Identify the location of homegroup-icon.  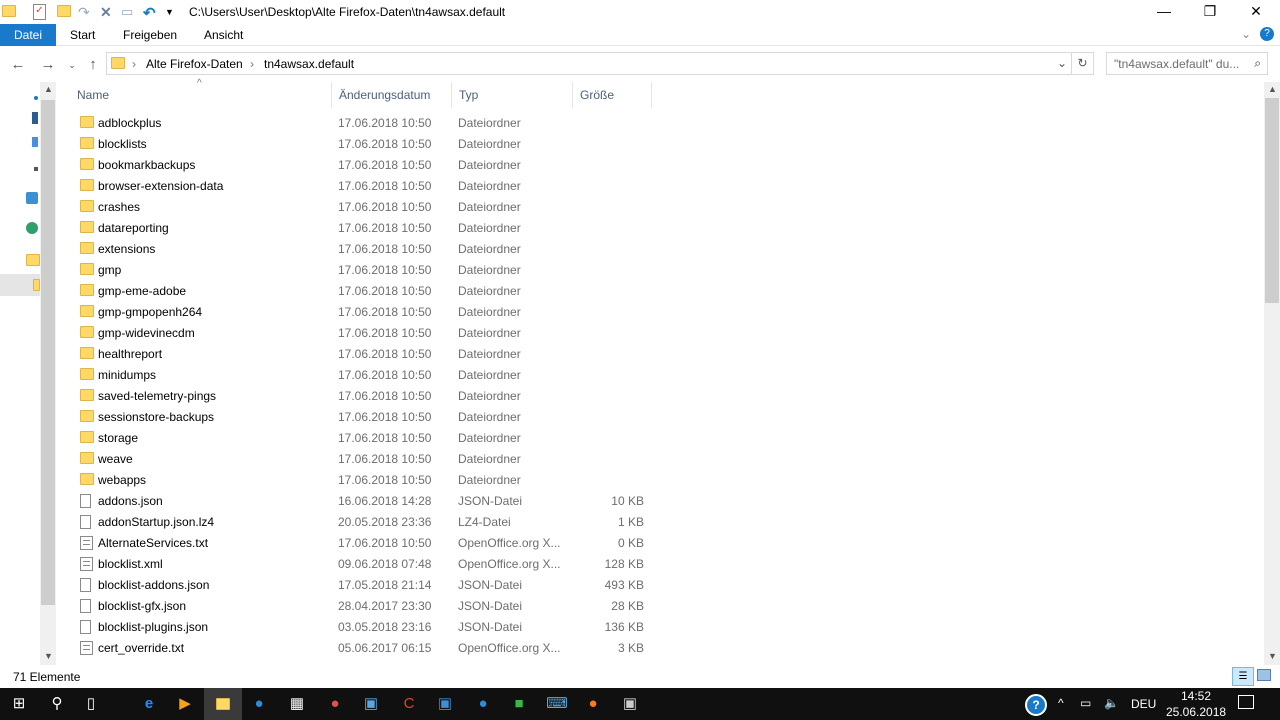
(32, 228).